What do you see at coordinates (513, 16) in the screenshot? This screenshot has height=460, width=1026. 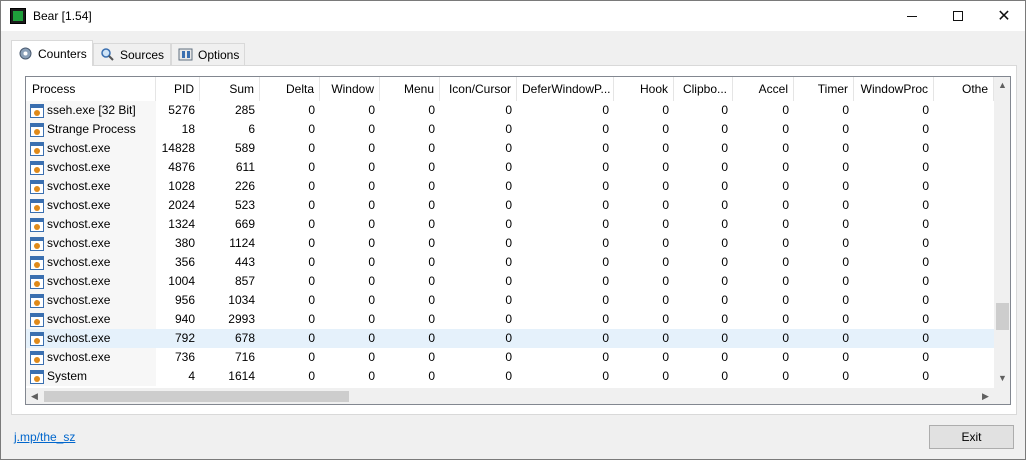 I see `title-bar: Bear [1.54] ✕` at bounding box center [513, 16].